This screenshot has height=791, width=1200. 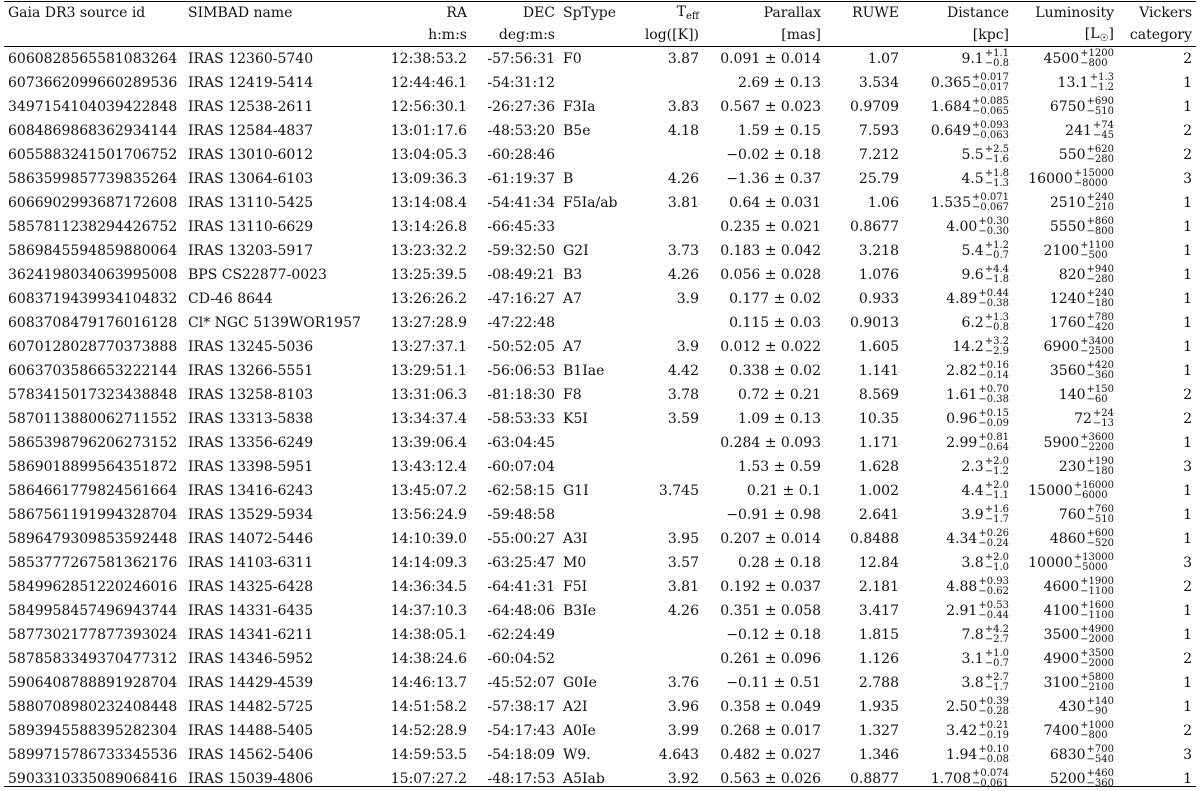 I want to click on distance-value: 7.8, so click(x=972, y=635).